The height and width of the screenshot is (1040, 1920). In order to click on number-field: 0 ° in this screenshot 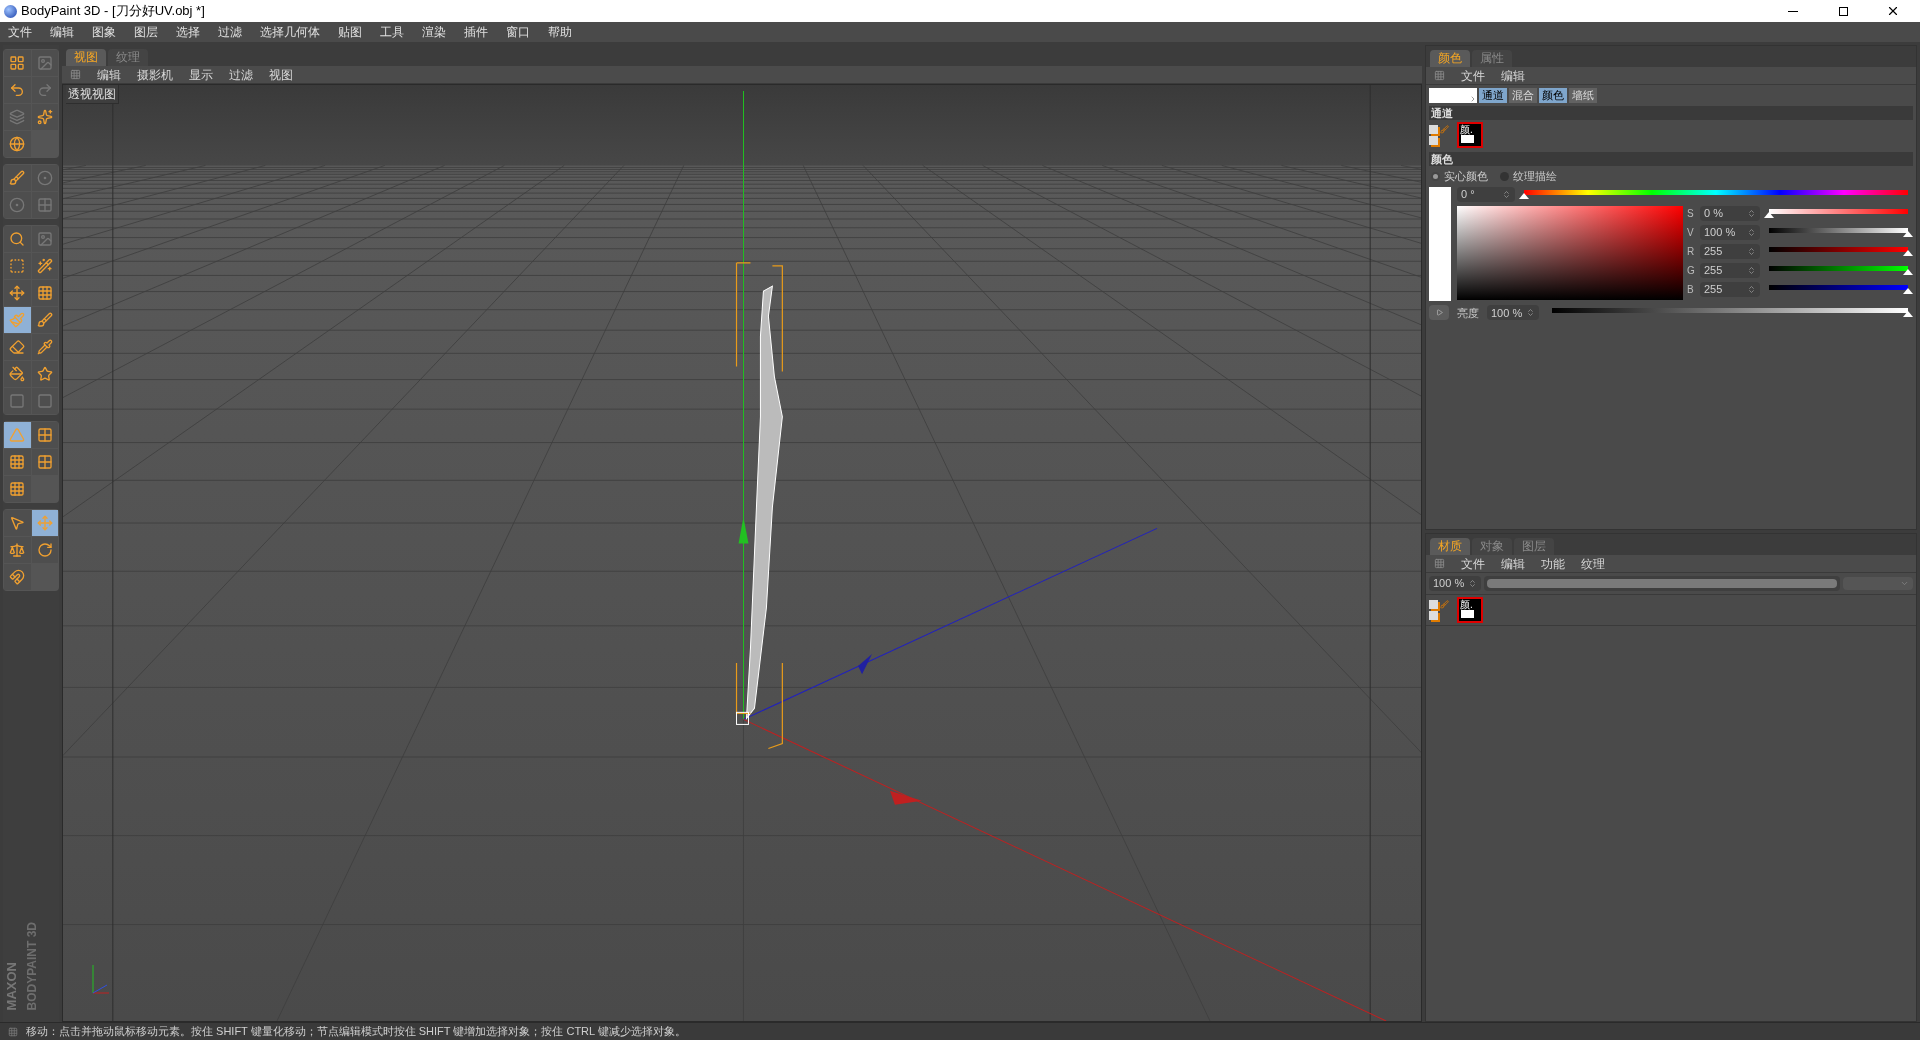, I will do `click(1486, 194)`.